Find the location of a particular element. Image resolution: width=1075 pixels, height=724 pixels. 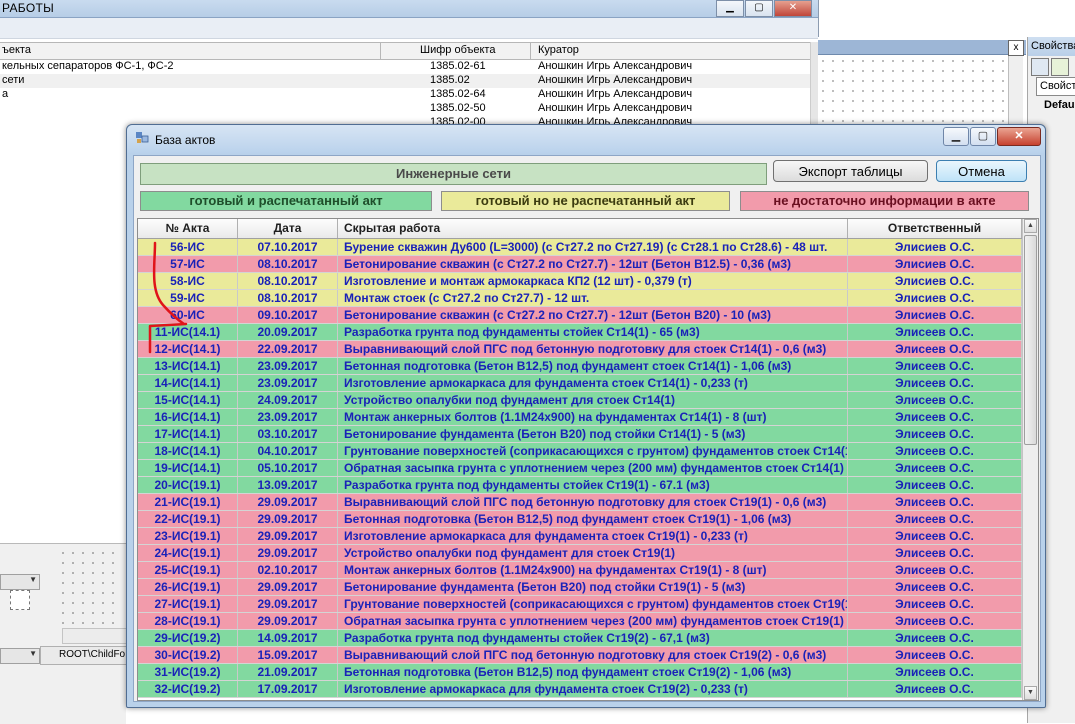

act-number-cell: 22-ИС(19.1) is located at coordinates (188, 519).